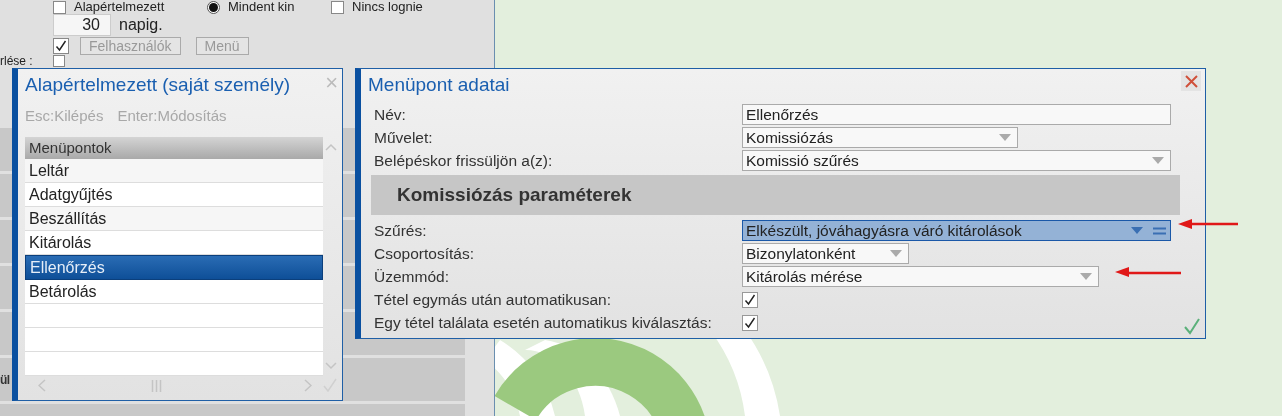 The height and width of the screenshot is (416, 1282). I want to click on dropdown-field: Komissiózás, so click(880, 137).